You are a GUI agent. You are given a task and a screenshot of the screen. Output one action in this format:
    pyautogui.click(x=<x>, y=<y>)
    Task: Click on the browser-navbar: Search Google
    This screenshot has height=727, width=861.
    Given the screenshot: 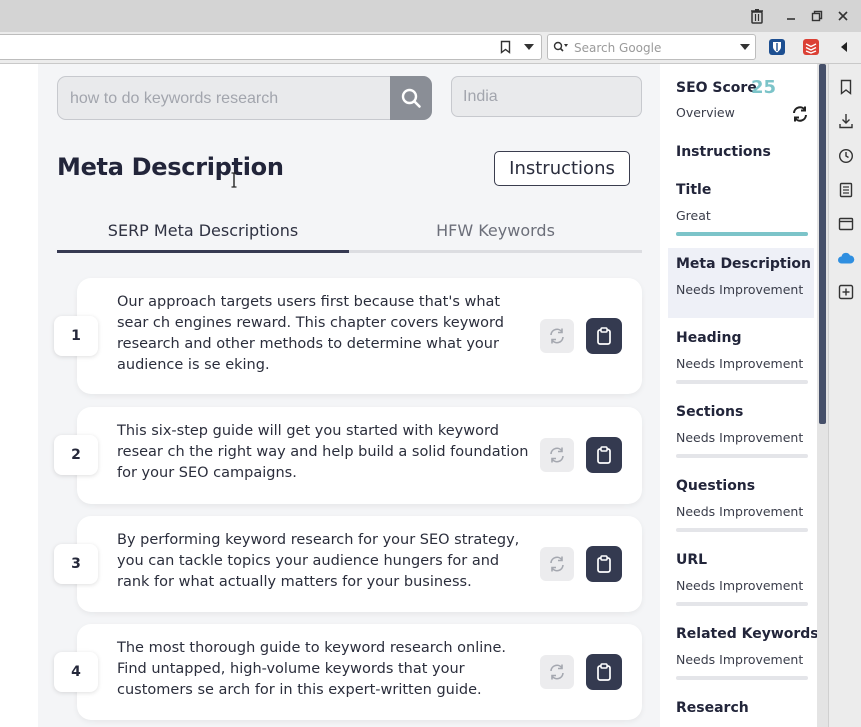 What is the action you would take?
    pyautogui.click(x=430, y=48)
    